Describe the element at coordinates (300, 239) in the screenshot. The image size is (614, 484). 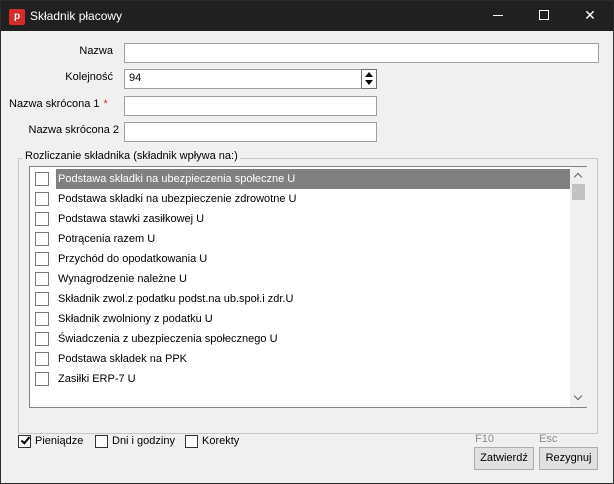
I see `list-item: Potrącenia razem U` at that location.